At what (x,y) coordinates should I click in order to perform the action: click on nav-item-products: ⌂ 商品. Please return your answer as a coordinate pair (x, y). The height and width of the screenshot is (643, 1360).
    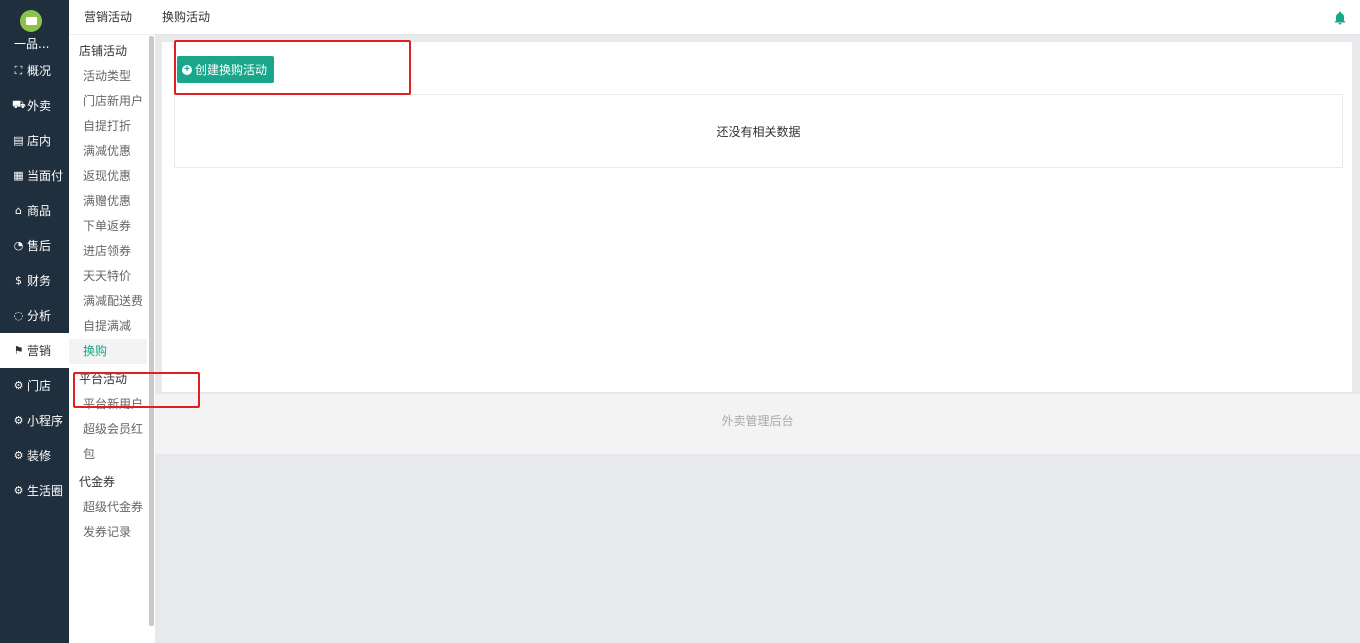
    Looking at the image, I should click on (34, 210).